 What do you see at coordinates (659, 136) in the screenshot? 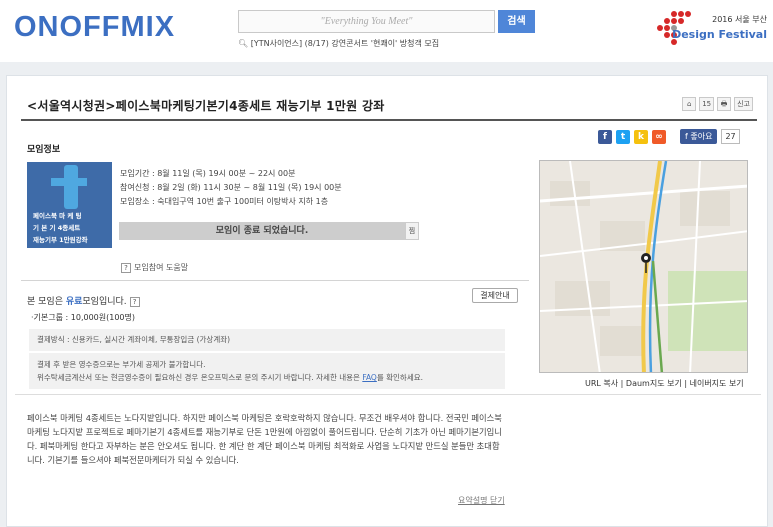
I see `share-icon: ∞` at bounding box center [659, 136].